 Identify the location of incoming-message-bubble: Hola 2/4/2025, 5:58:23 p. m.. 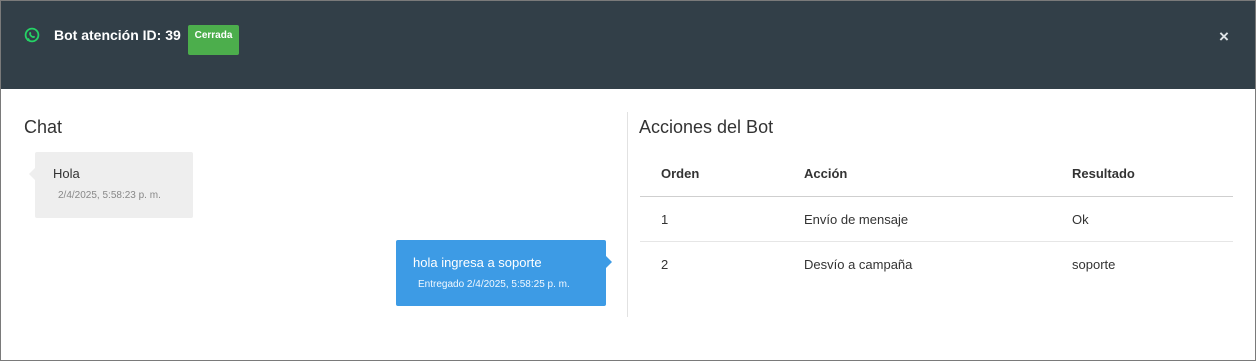
(111, 185).